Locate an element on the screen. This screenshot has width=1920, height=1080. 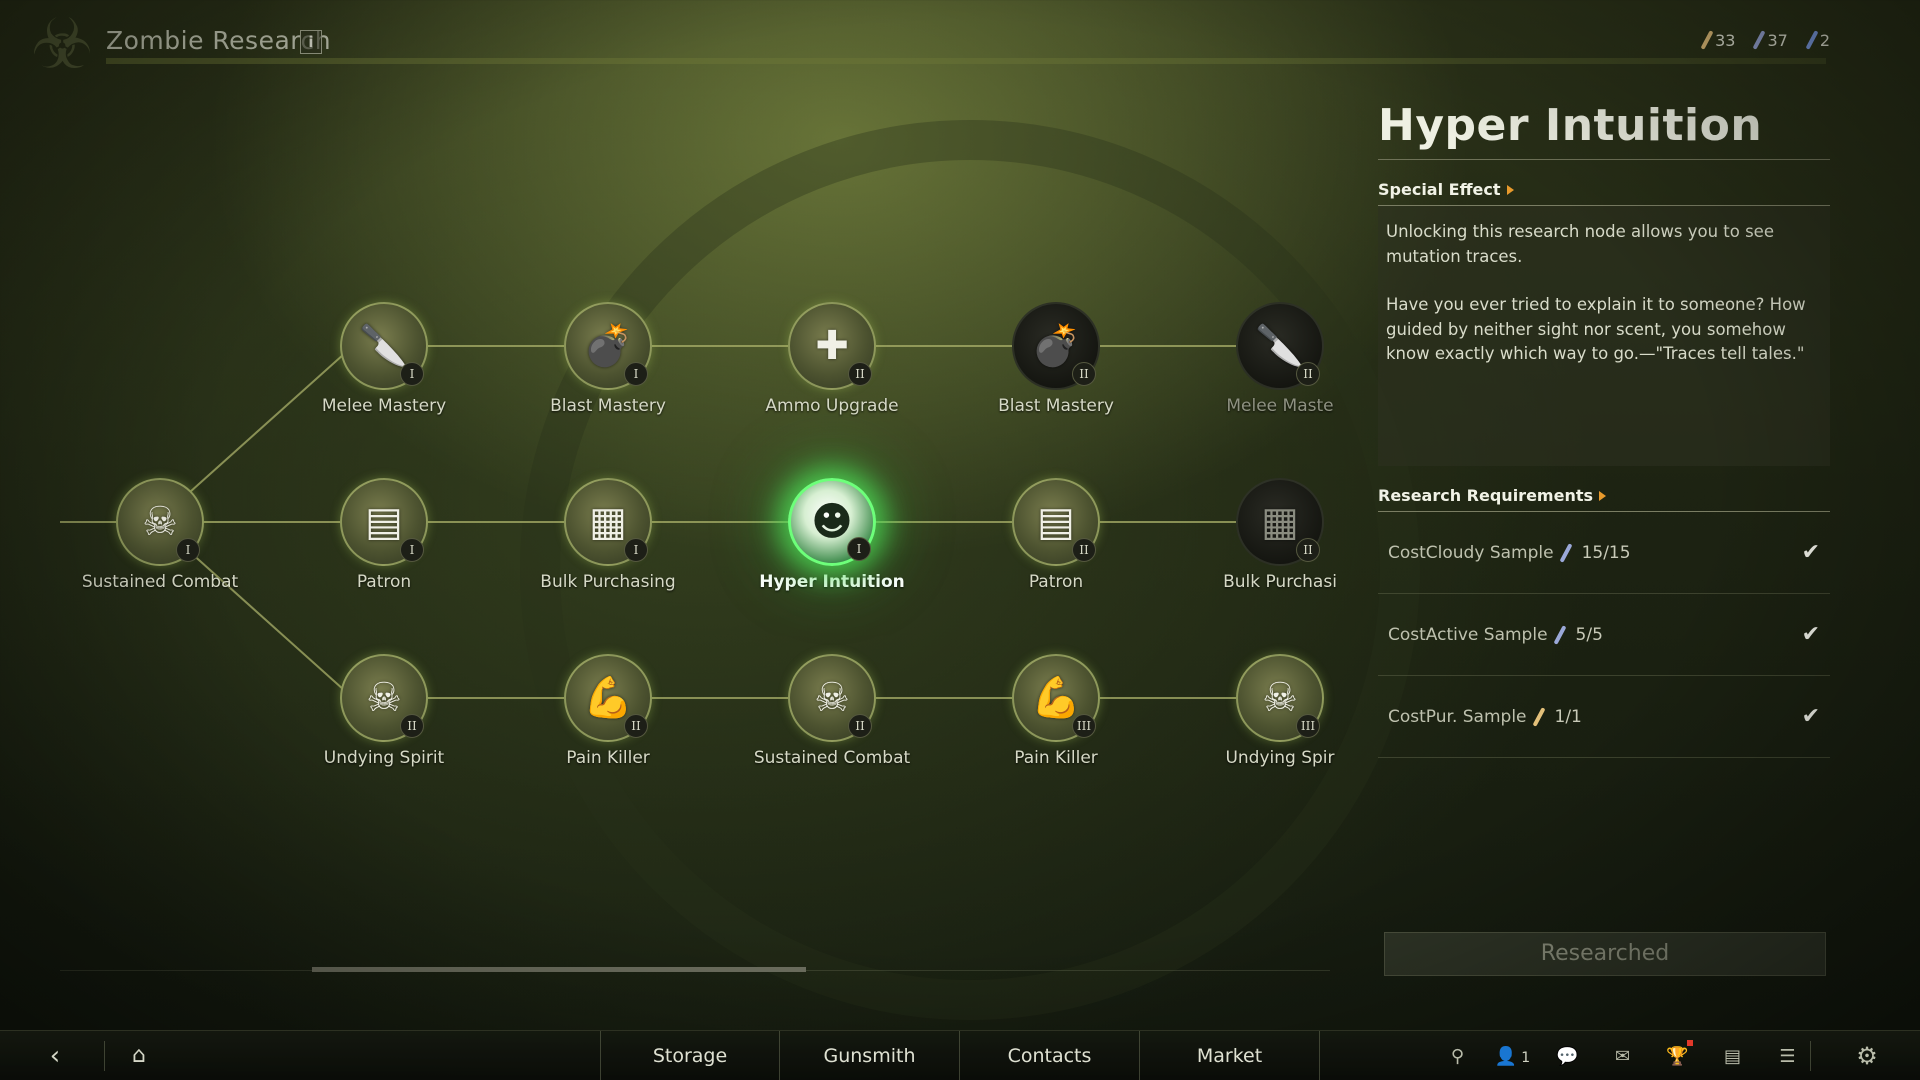
research-node-melee-mastery-2: 🔪 II Melee Maste is located at coordinates (1255, 359).